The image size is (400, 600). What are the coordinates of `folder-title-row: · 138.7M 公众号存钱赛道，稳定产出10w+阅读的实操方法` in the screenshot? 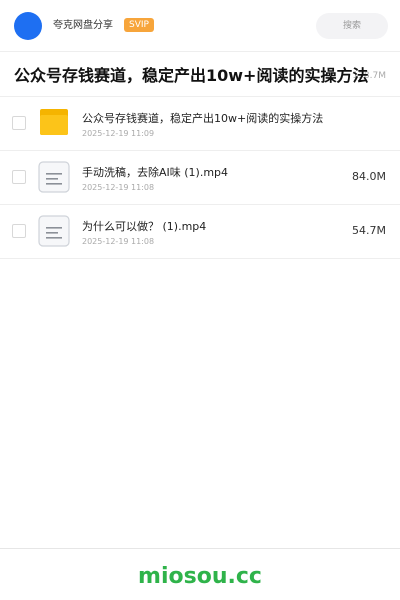 It's located at (200, 74).